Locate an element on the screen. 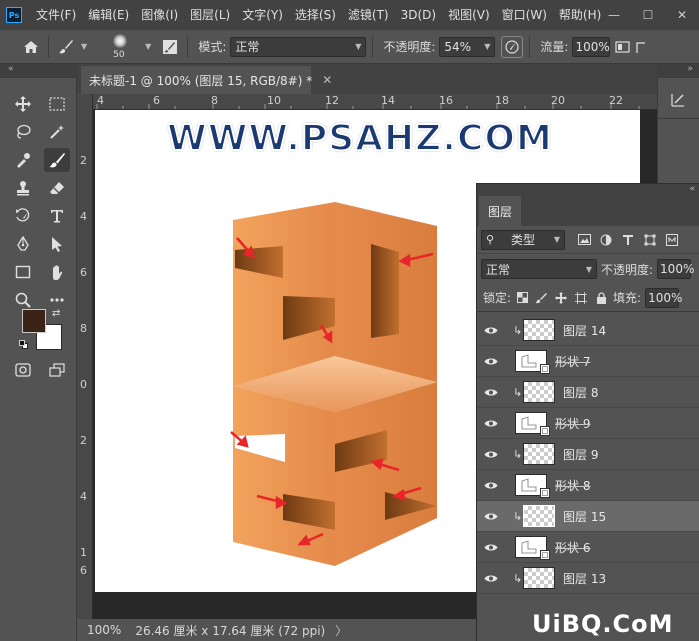 Image resolution: width=699 pixels, height=641 pixels. tools-panel: ⇄ is located at coordinates (38, 359).